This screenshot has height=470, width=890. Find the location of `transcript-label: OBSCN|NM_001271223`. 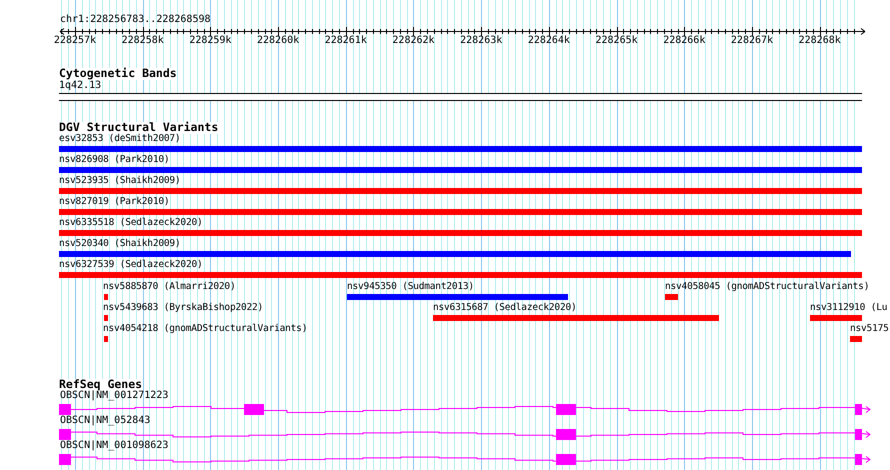

transcript-label: OBSCN|NM_001271223 is located at coordinates (114, 396).